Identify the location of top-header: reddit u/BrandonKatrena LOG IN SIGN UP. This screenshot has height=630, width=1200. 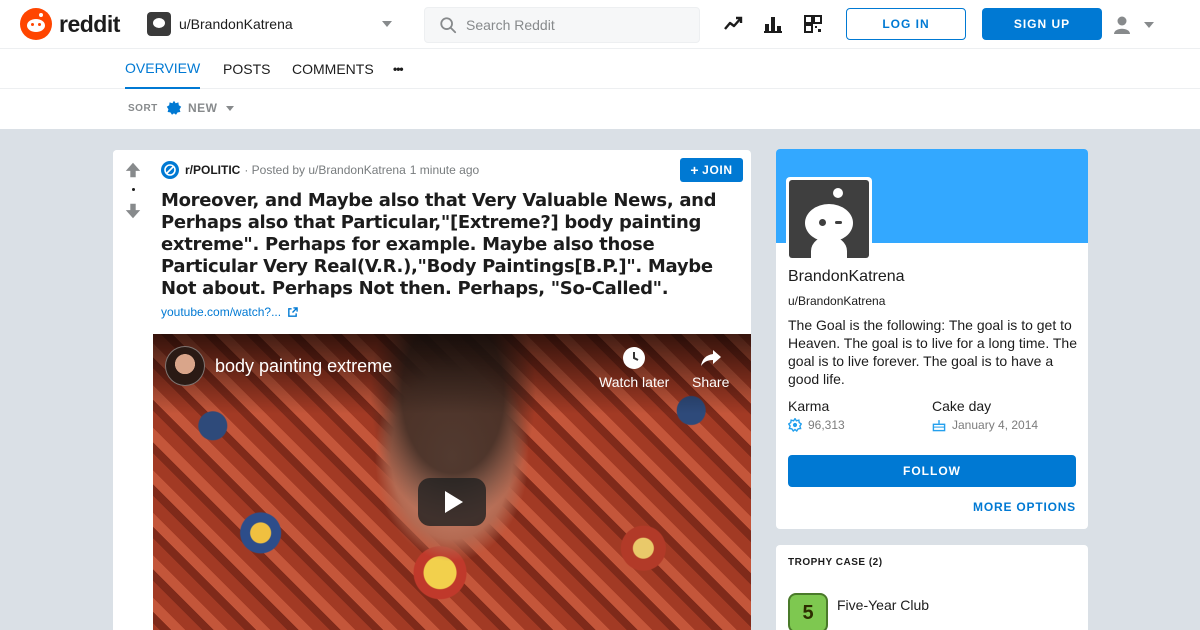
(600, 24).